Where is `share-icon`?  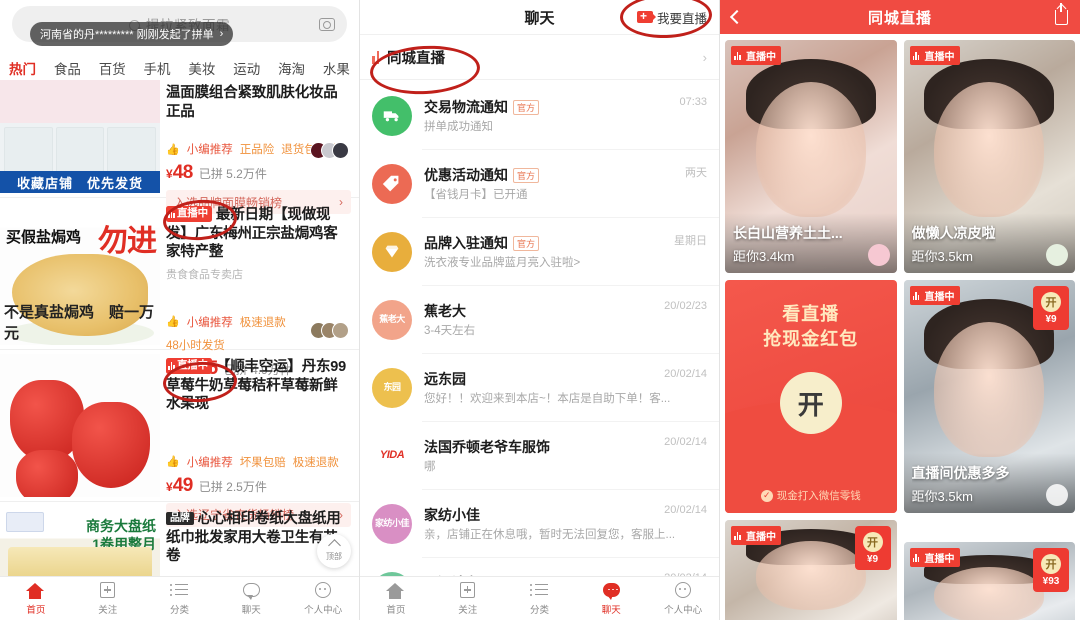 share-icon is located at coordinates (1061, 13).